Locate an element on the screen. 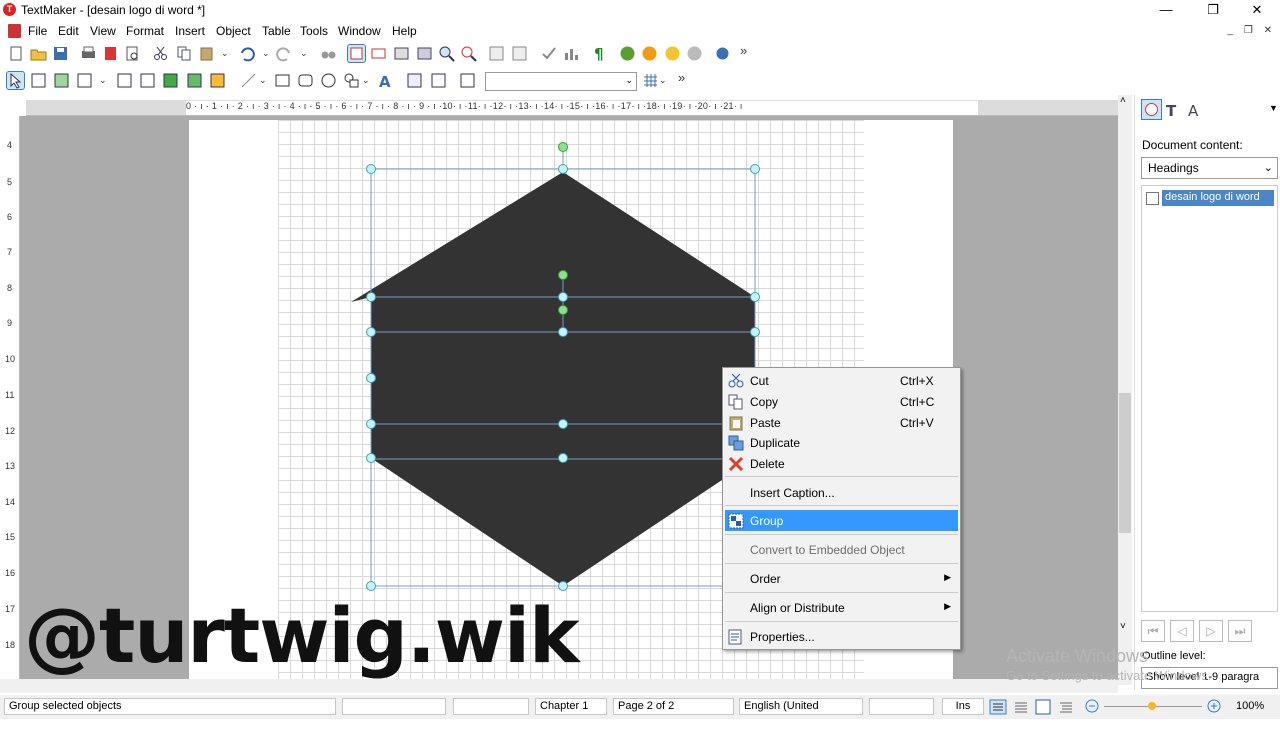  continuous-view-icon is located at coordinates (1021, 707).